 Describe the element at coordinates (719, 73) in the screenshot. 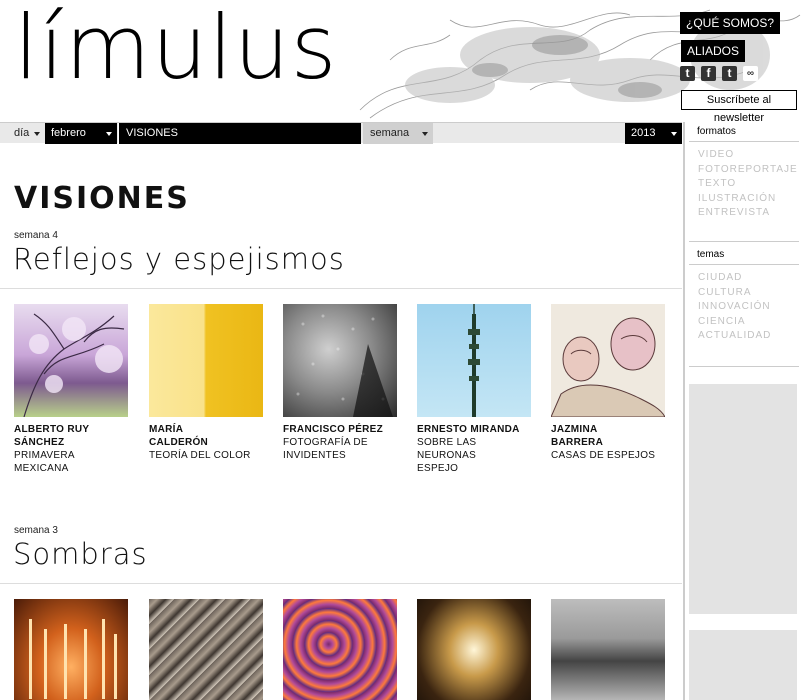

I see `social-links: t f t ∞` at that location.